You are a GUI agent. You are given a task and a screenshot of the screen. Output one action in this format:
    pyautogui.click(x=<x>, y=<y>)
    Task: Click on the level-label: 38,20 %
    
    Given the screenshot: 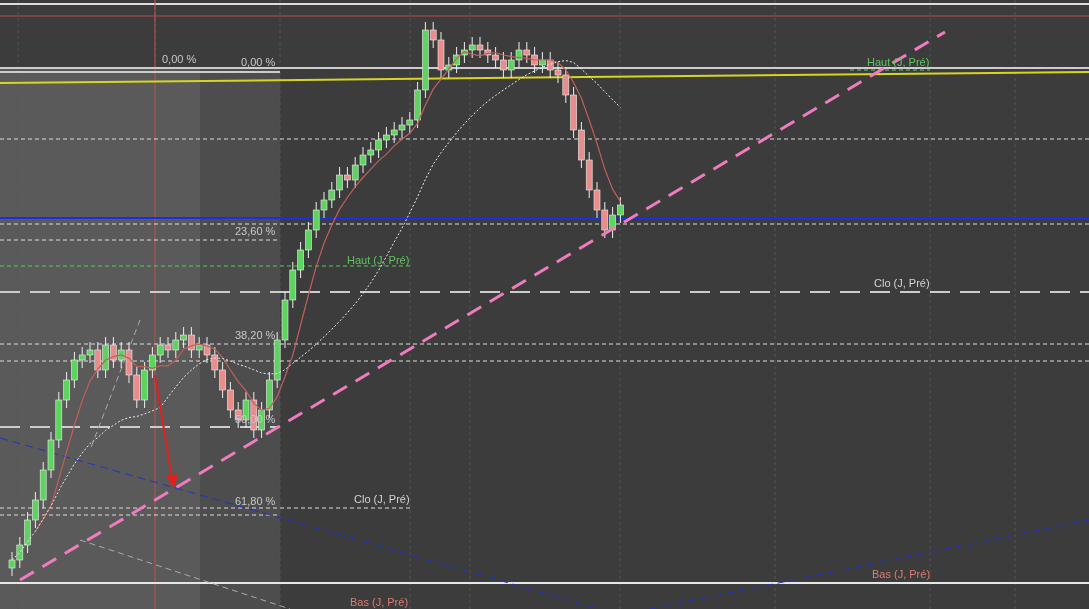 What is the action you would take?
    pyautogui.click(x=255, y=335)
    